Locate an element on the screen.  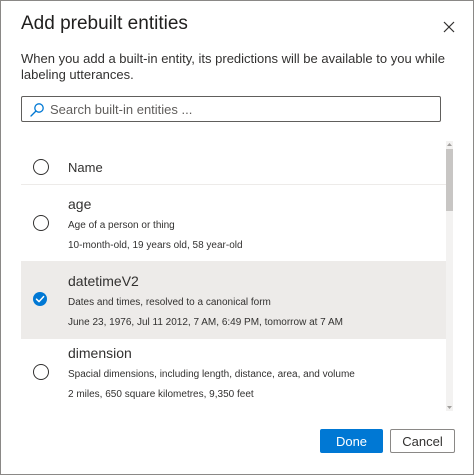
entity-name: datetimeV2 is located at coordinates (103, 281).